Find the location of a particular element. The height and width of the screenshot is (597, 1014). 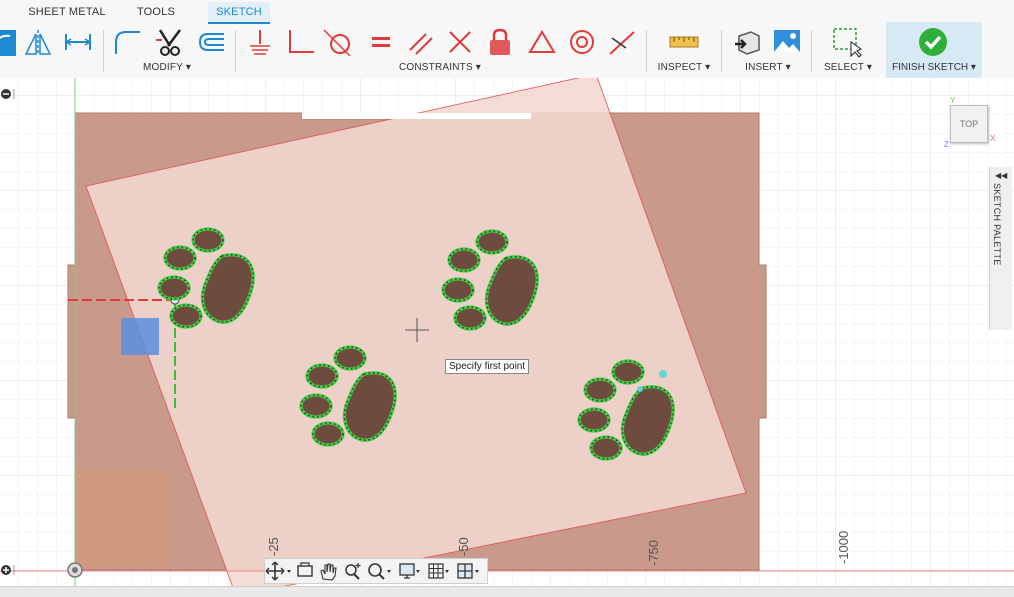

tab-tools: TOOLS is located at coordinates (156, 12).